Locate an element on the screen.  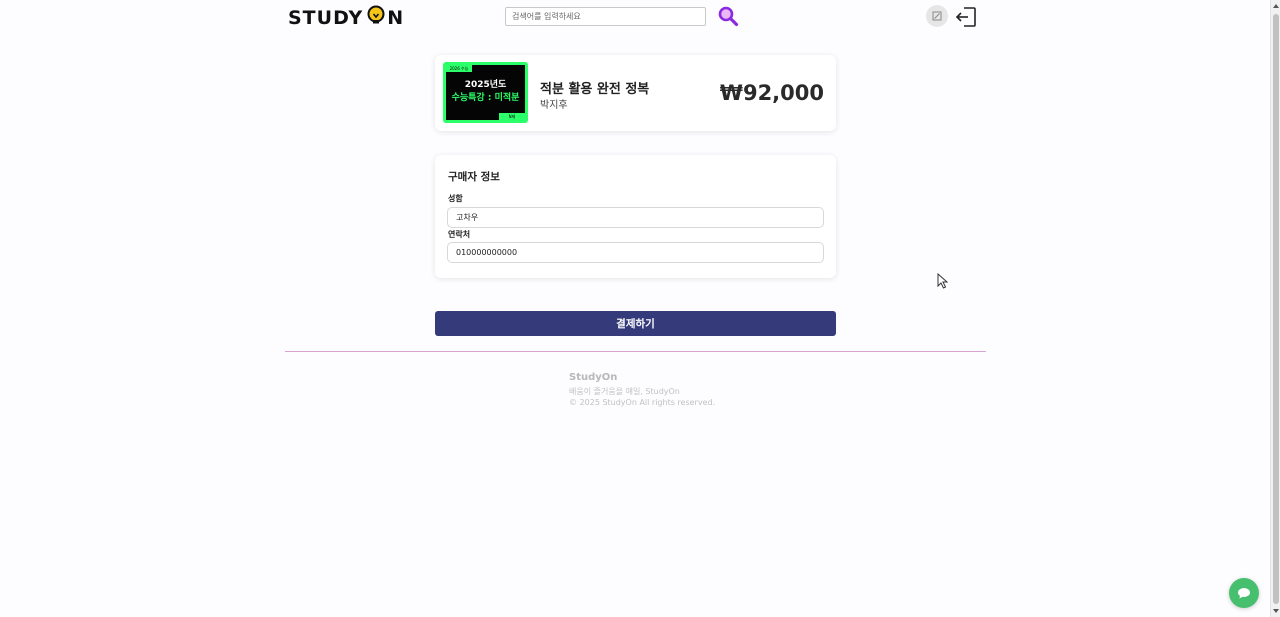
profile-button is located at coordinates (937, 16).